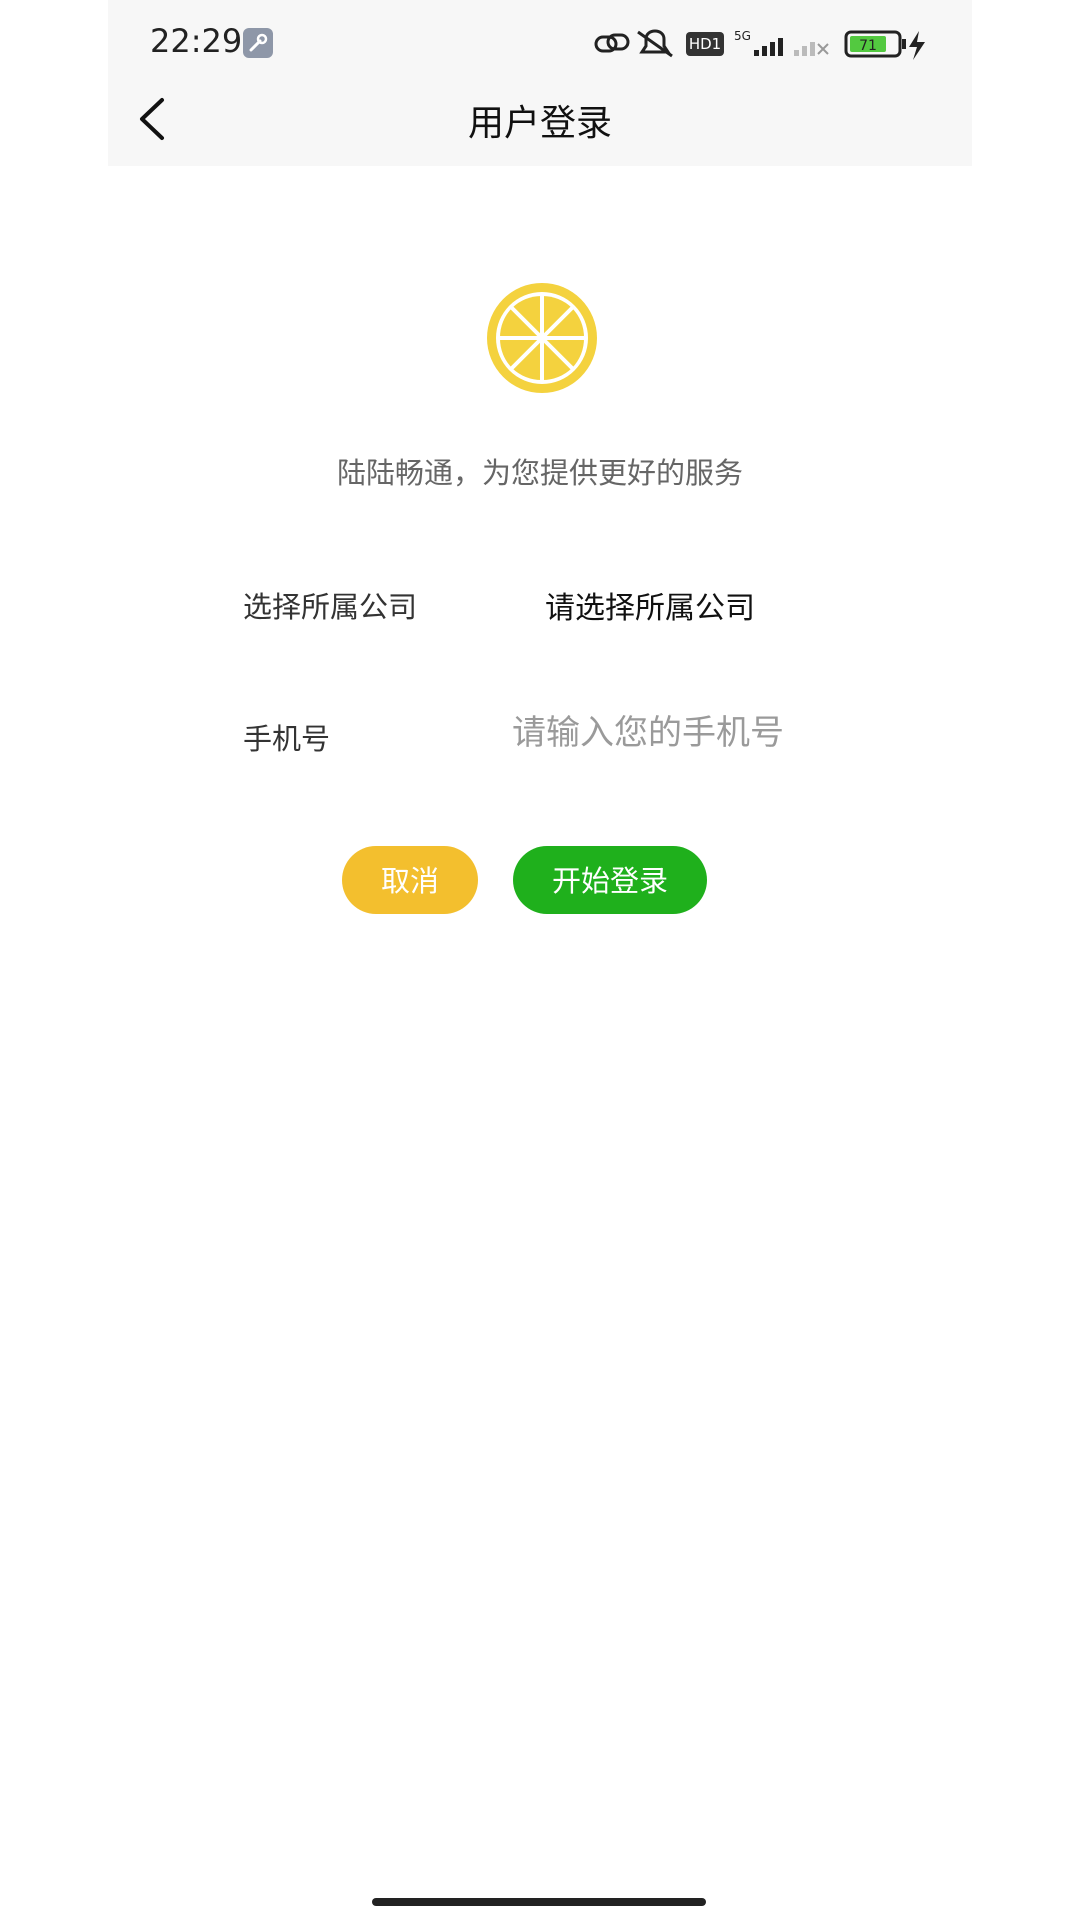  Describe the element at coordinates (152, 119) in the screenshot. I see `chevron-left-icon` at that location.